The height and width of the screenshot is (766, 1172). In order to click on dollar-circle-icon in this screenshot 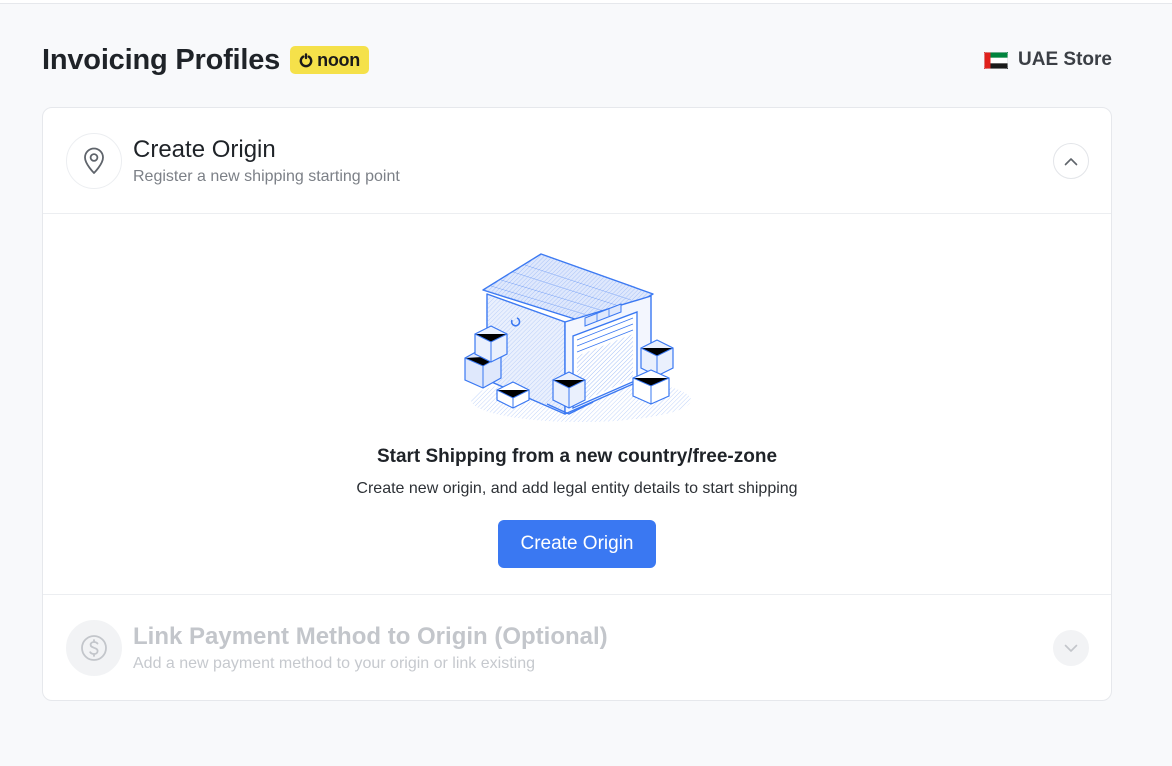, I will do `click(94, 648)`.